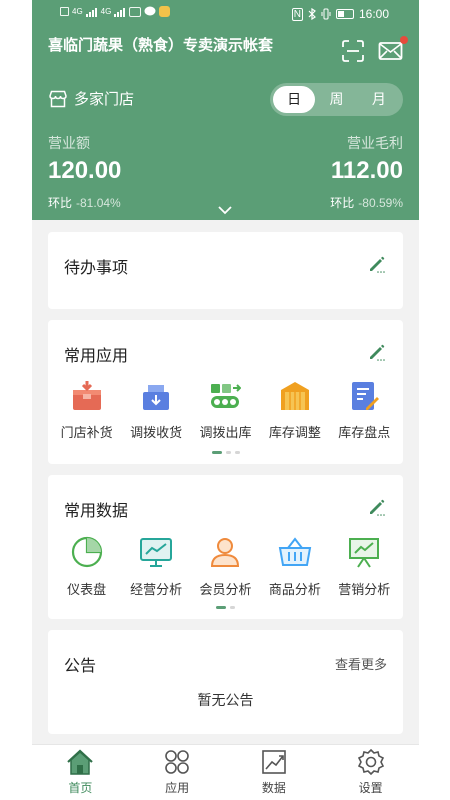 The width and height of the screenshot is (450, 800). What do you see at coordinates (96, 268) in the screenshot?
I see `todo-title: 待办事项` at bounding box center [96, 268].